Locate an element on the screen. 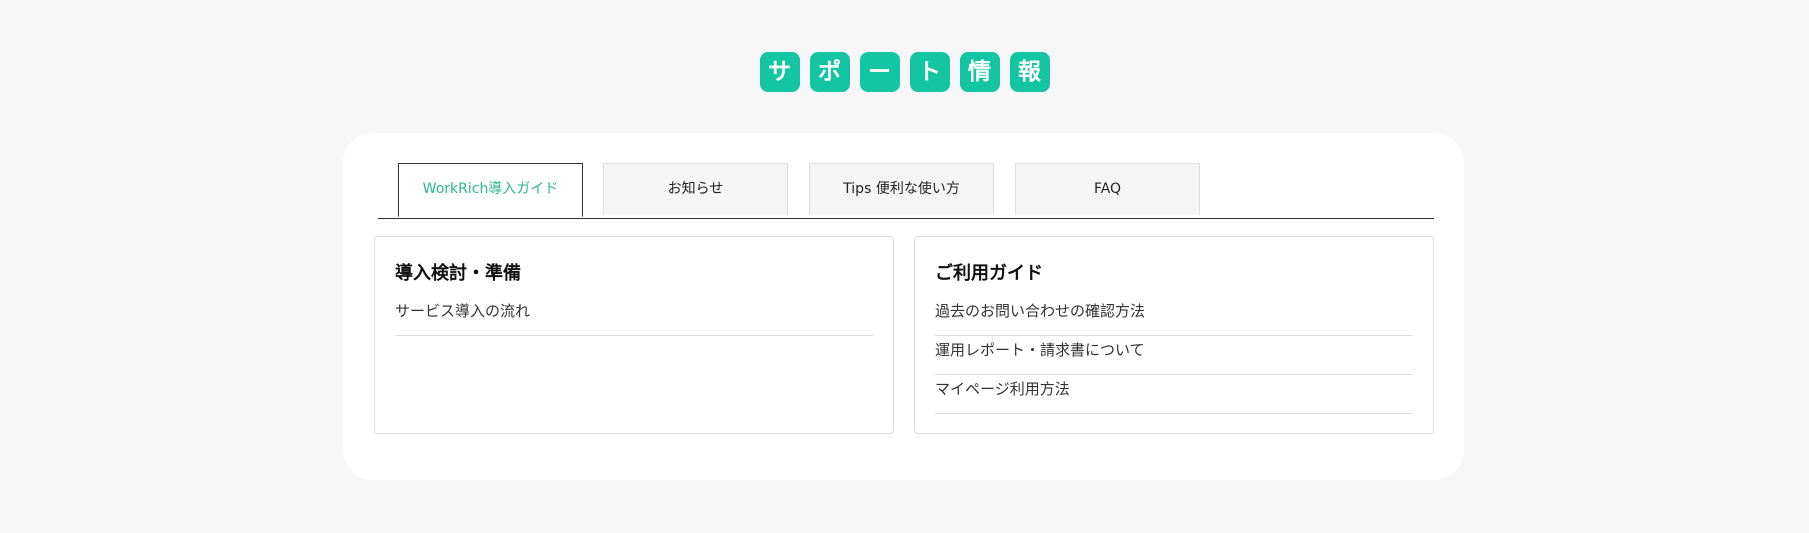 This screenshot has width=1809, height=533. title-char-tile: ポ is located at coordinates (829, 72).